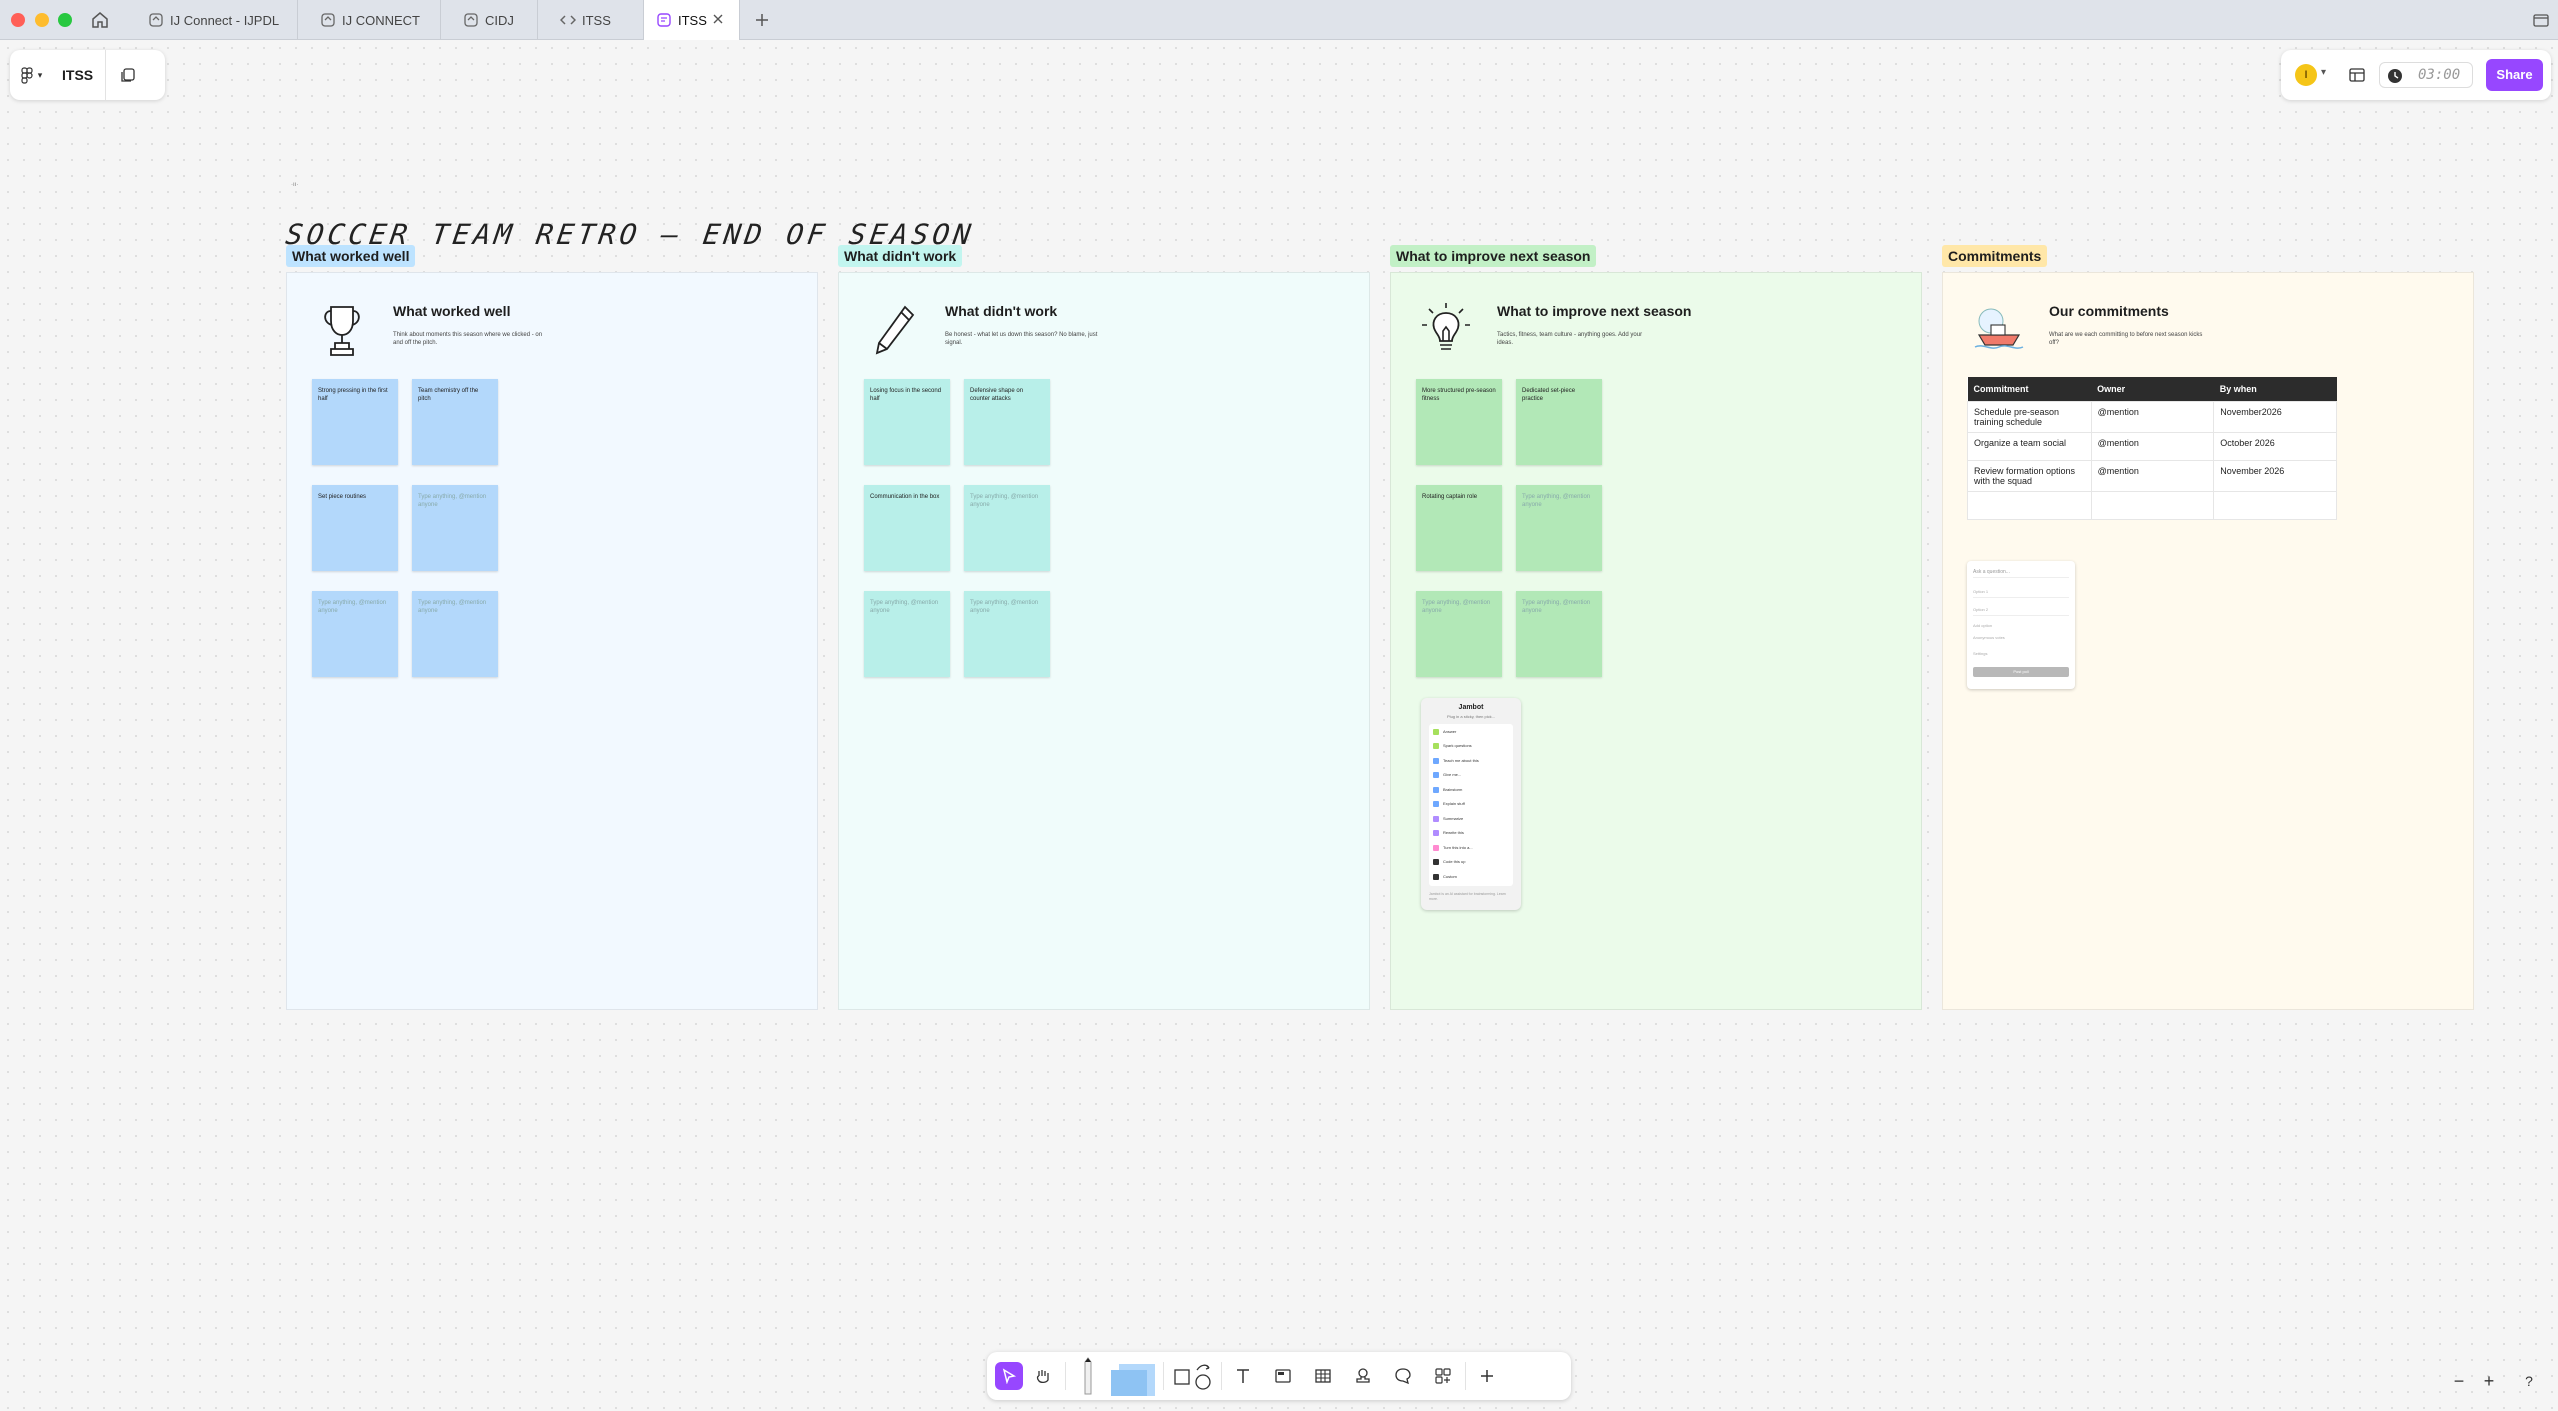 The width and height of the screenshot is (2558, 1411). What do you see at coordinates (65, 20) in the screenshot?
I see `maximize-window-button` at bounding box center [65, 20].